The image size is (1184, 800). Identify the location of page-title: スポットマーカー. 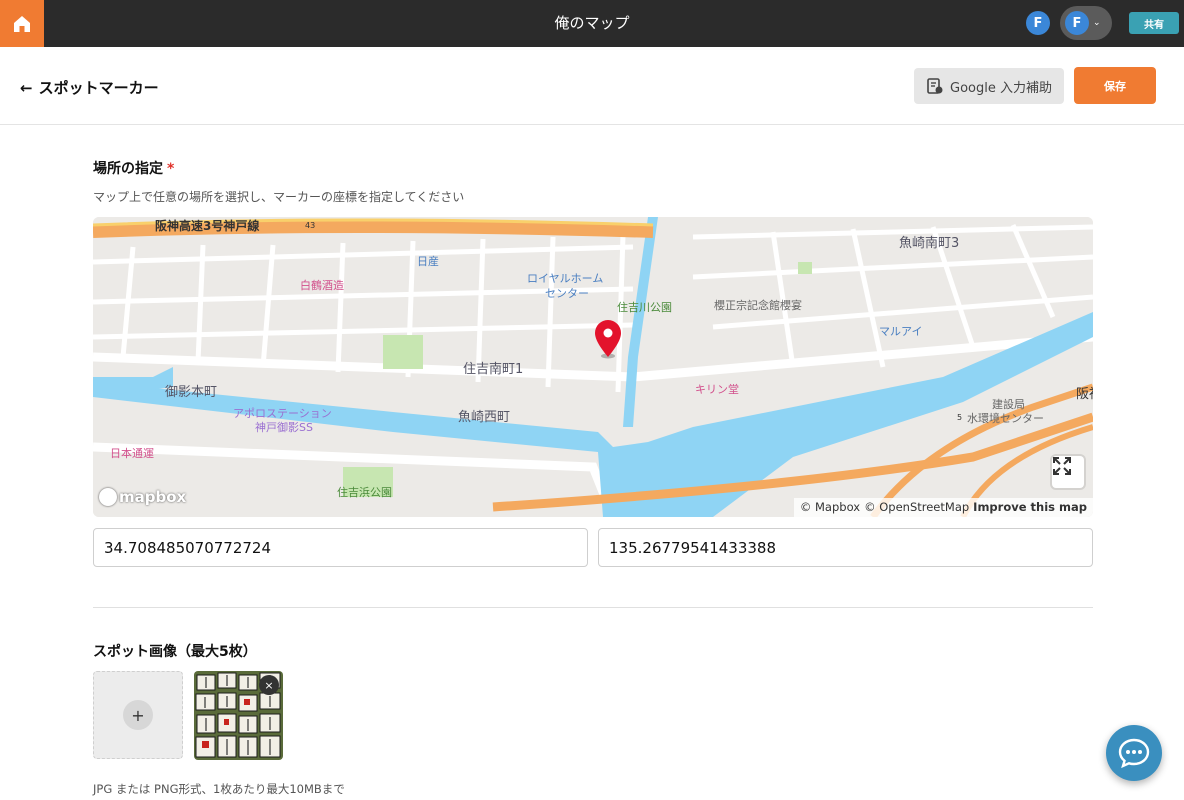
(98, 88).